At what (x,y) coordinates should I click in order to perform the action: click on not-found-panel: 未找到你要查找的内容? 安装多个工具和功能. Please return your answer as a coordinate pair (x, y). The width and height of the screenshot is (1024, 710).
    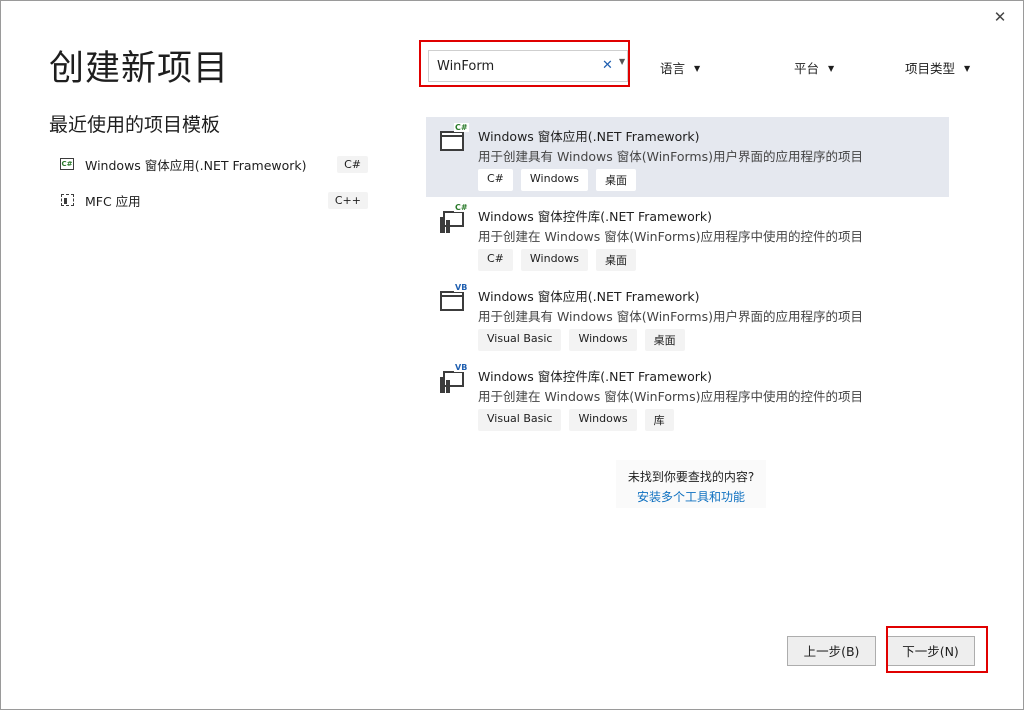
    Looking at the image, I should click on (691, 484).